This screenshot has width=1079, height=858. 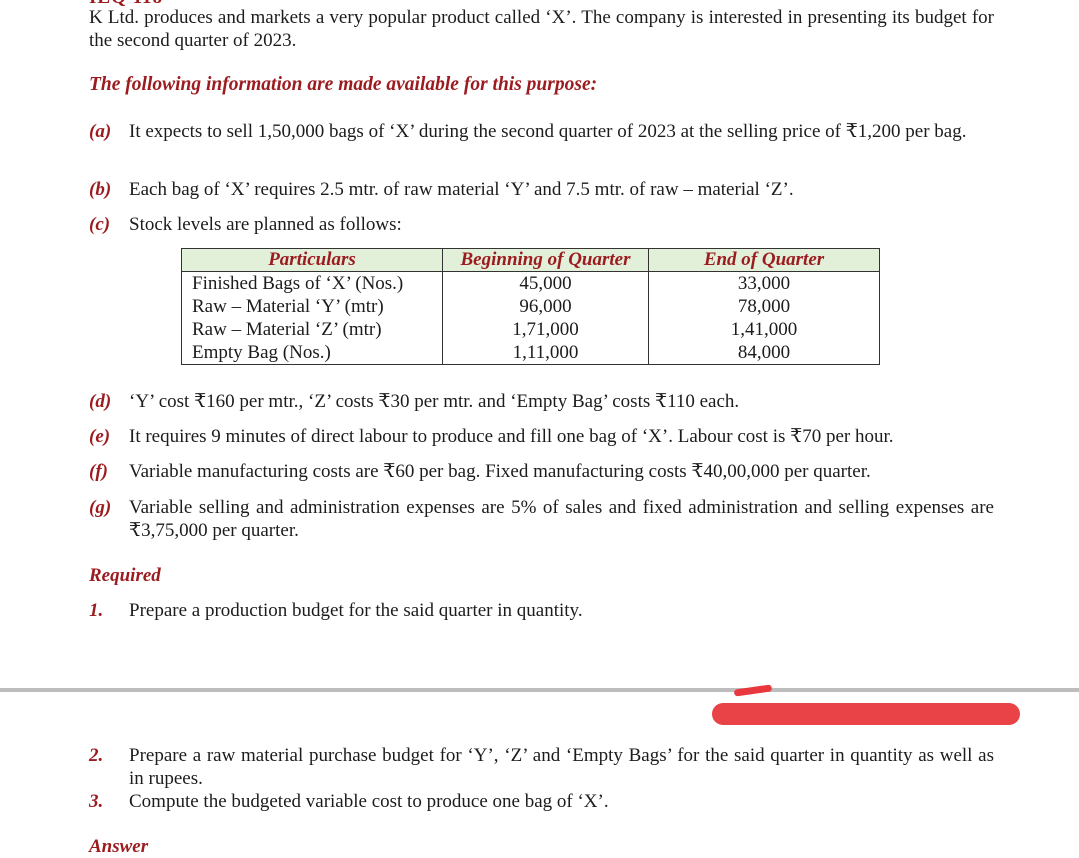 I want to click on item-label: (a), so click(x=100, y=131).